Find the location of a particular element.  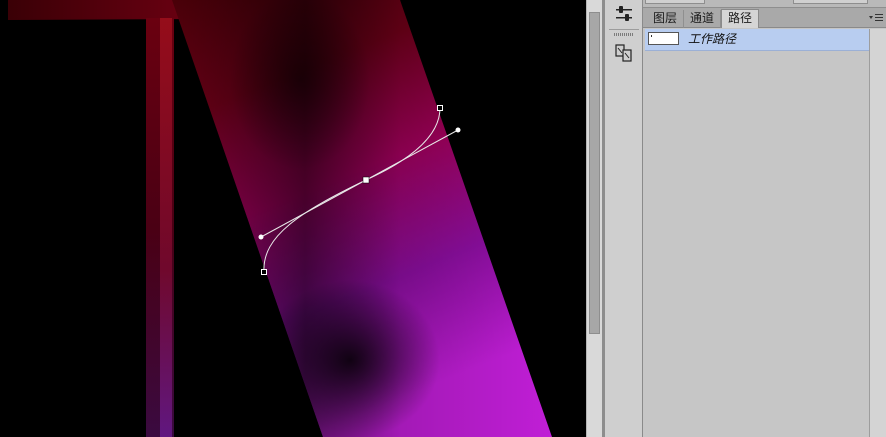

anchor-point-top is located at coordinates (440, 108).